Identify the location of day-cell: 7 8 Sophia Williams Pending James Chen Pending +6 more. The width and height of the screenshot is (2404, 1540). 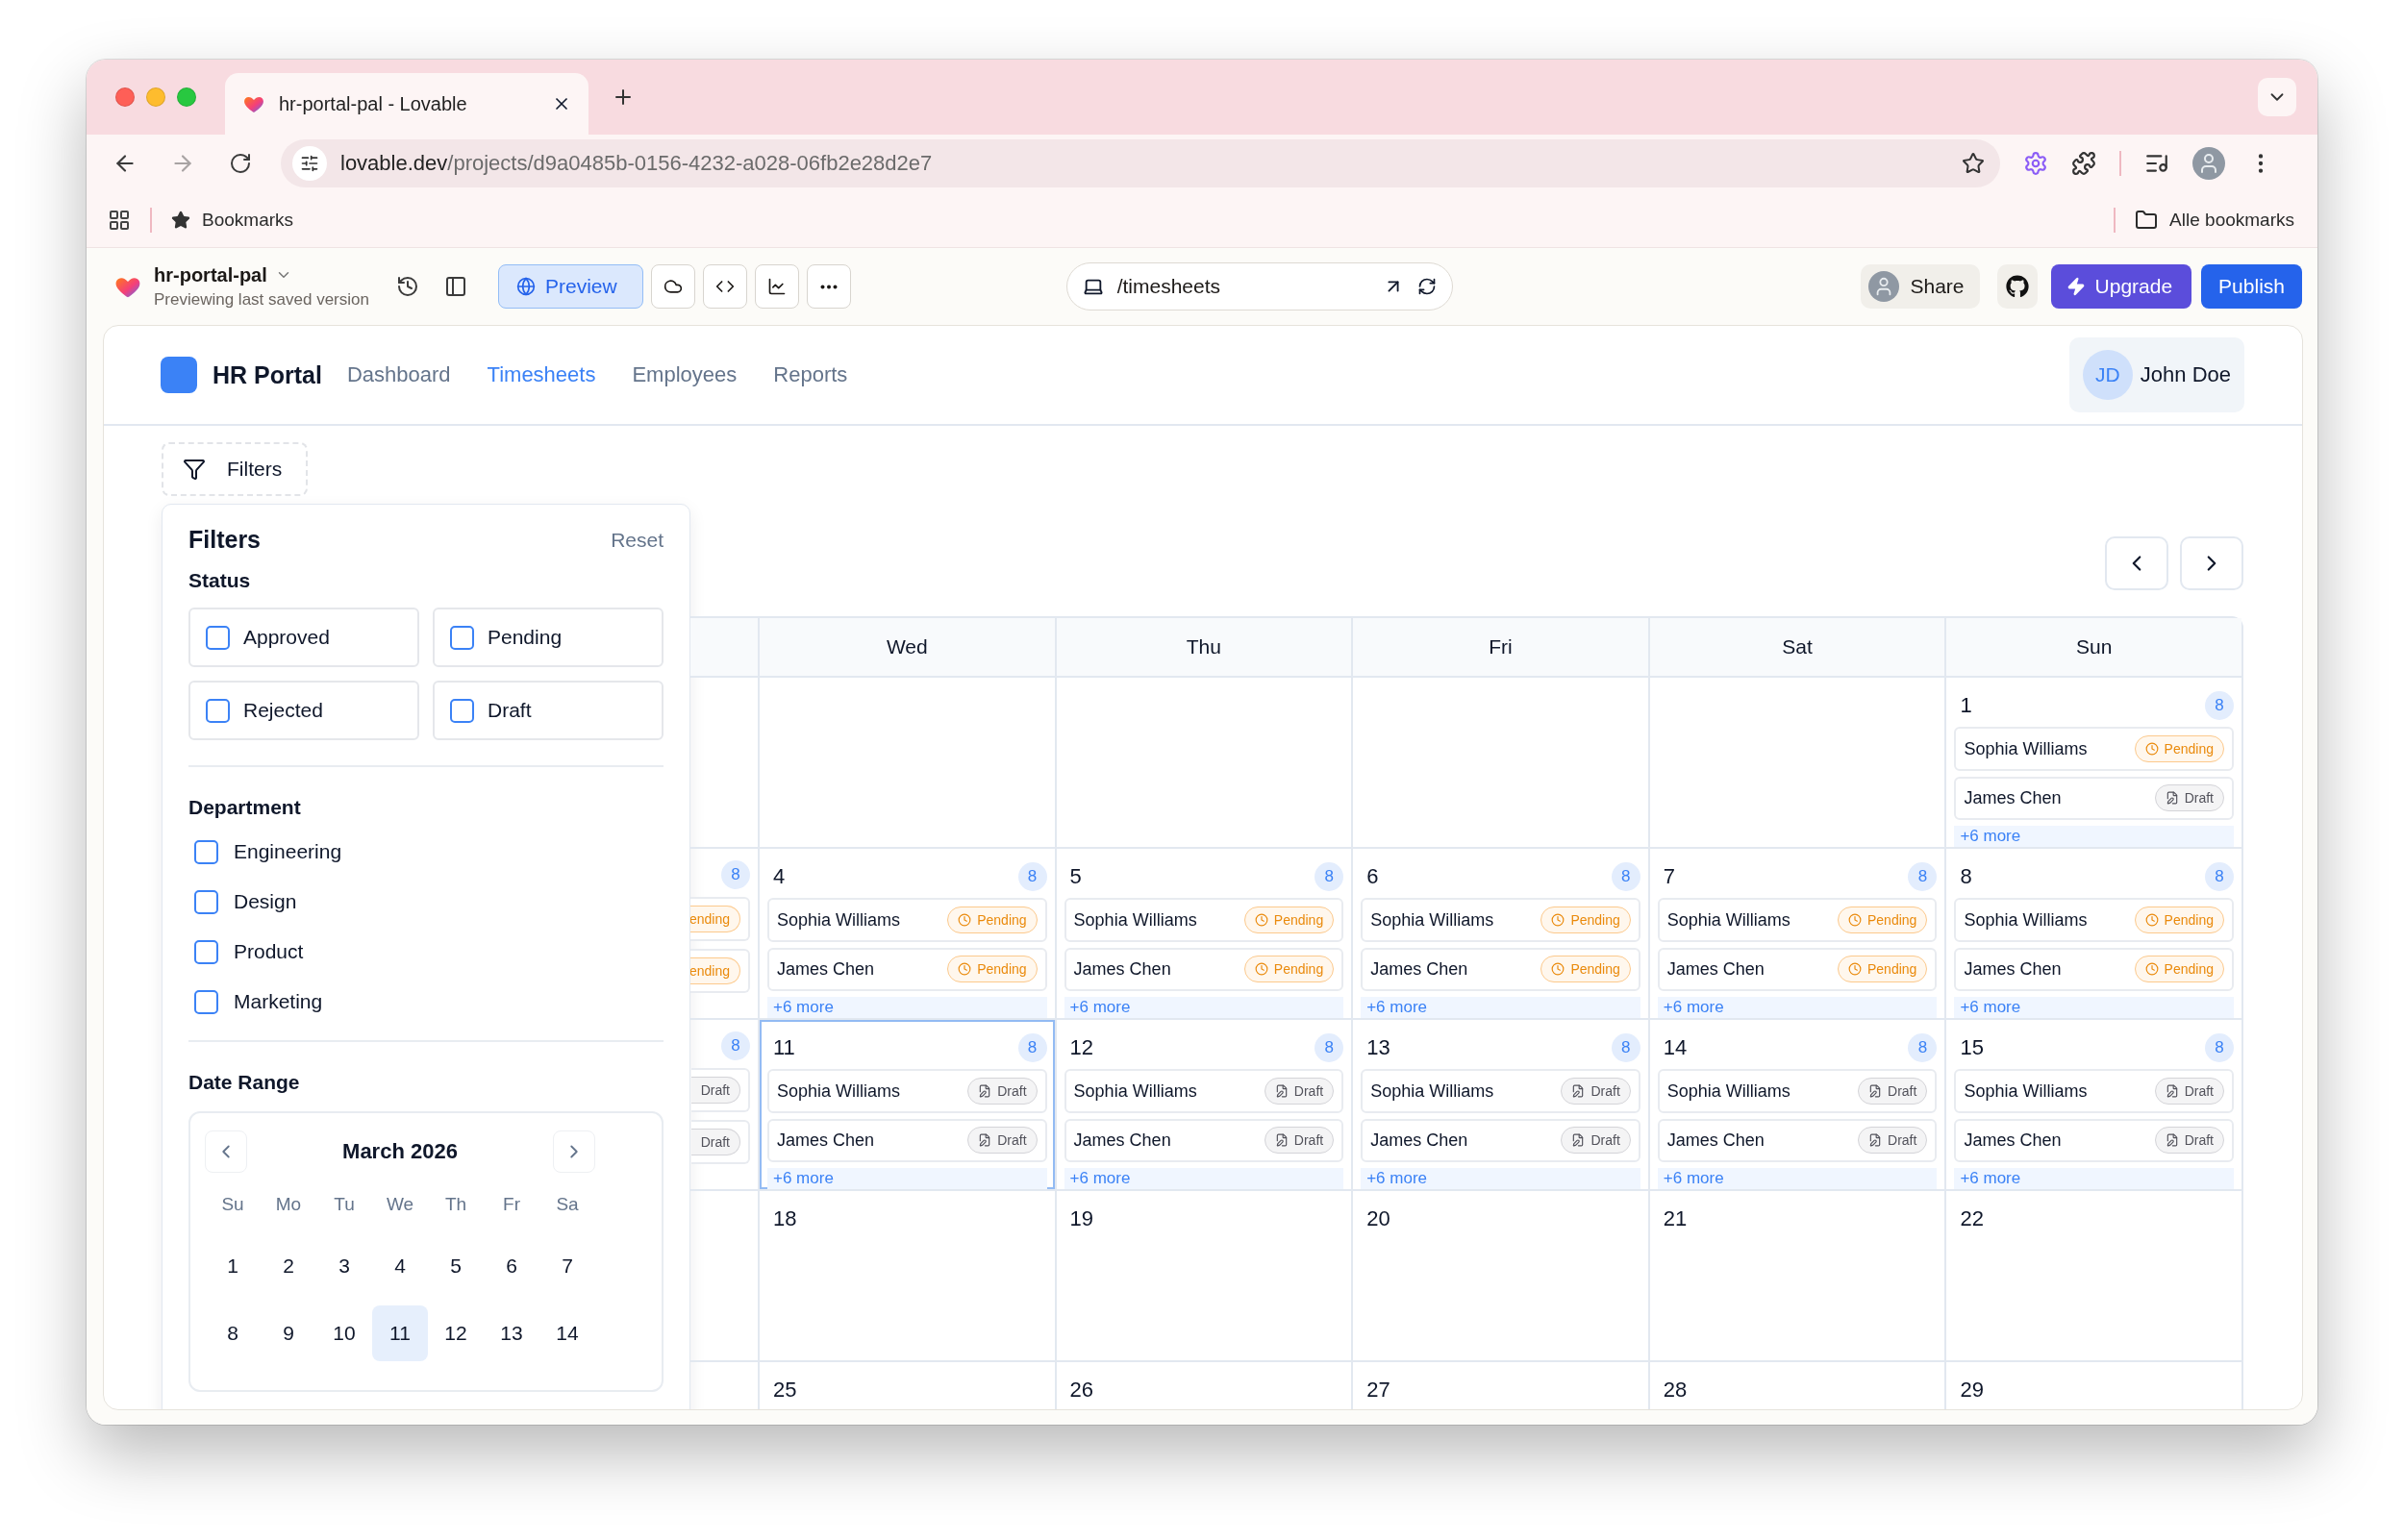
(1796, 934).